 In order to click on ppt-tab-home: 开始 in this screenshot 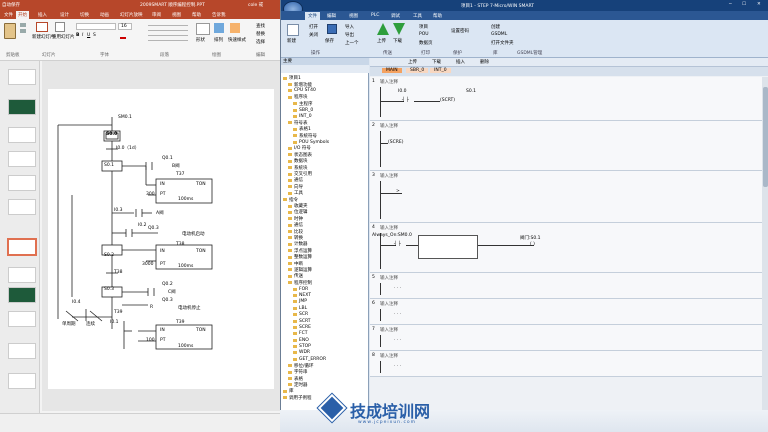, I will do `click(22, 15)`.